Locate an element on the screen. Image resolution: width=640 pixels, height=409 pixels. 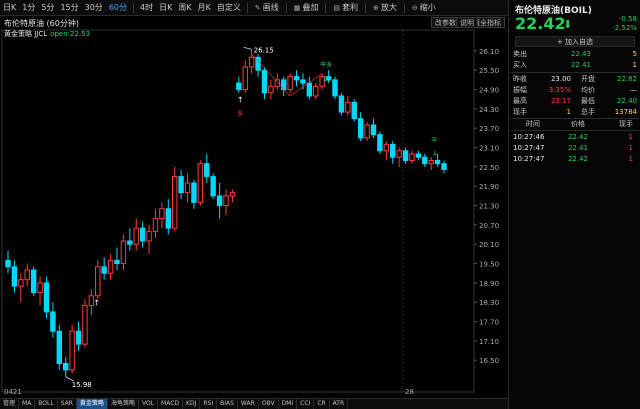
up-arrow-icon: ↑ is located at coordinates (240, 99).